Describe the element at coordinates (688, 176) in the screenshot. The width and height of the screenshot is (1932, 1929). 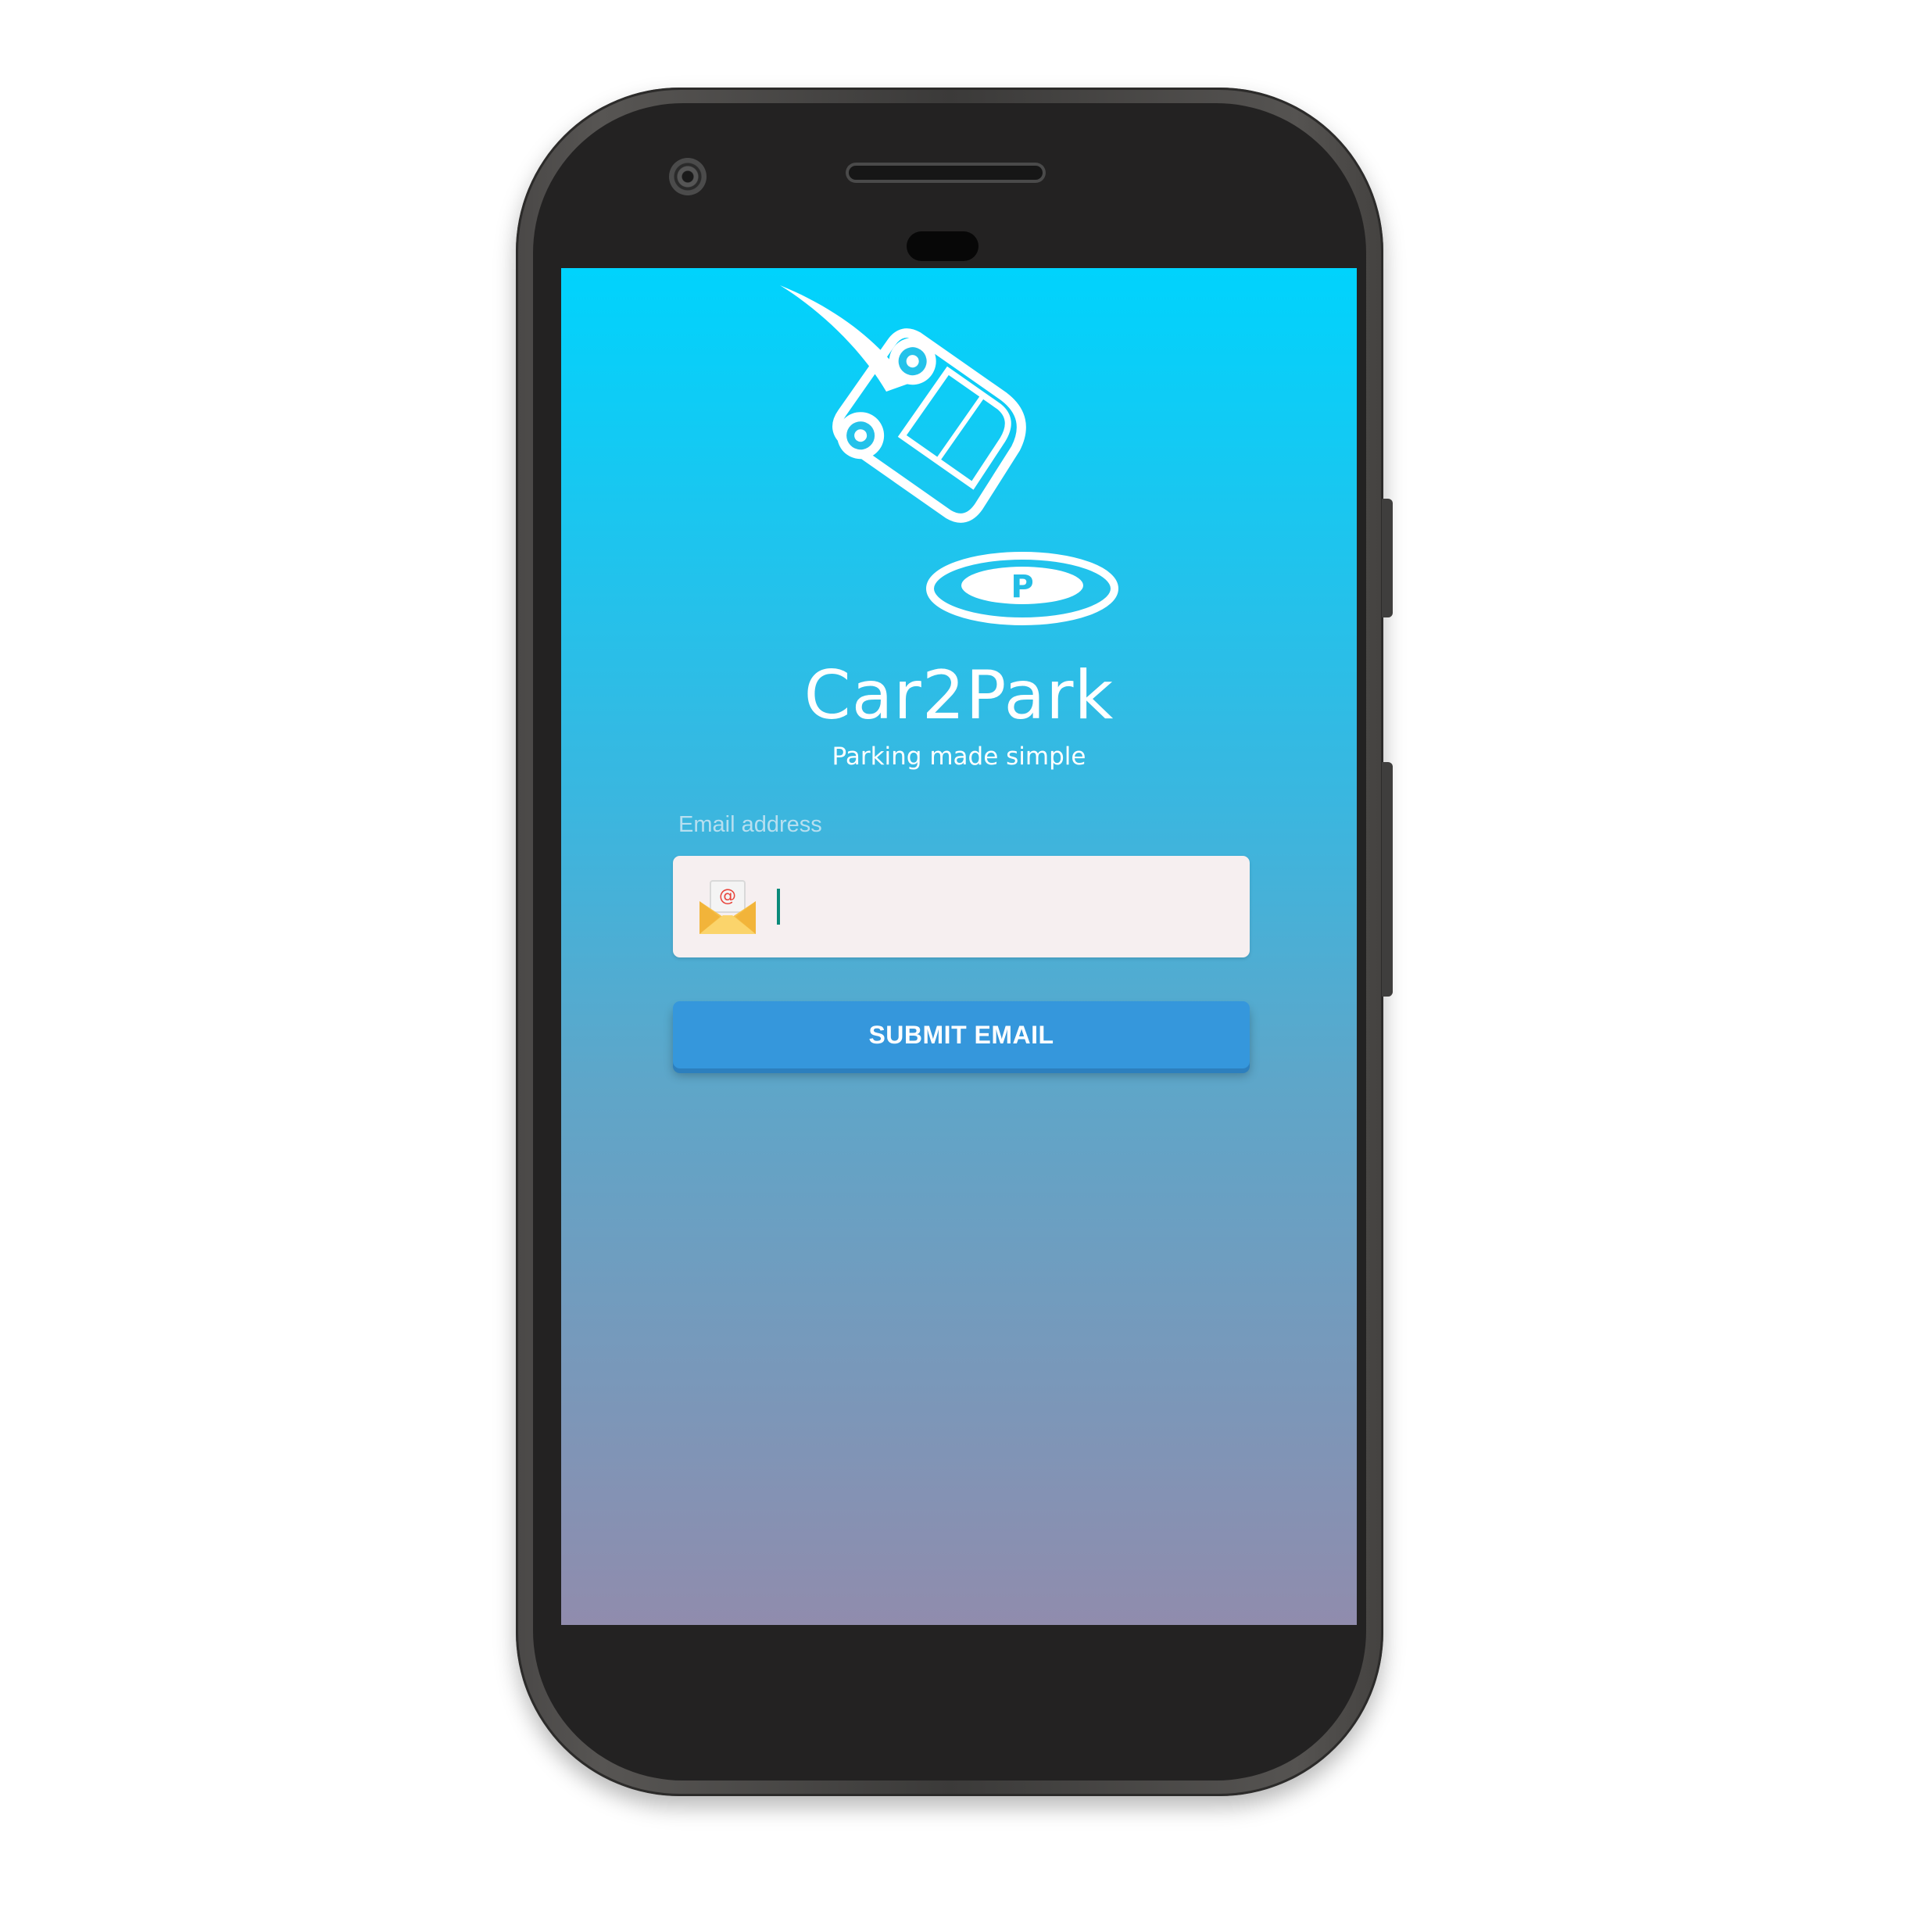
I see `front-camera-icon` at that location.